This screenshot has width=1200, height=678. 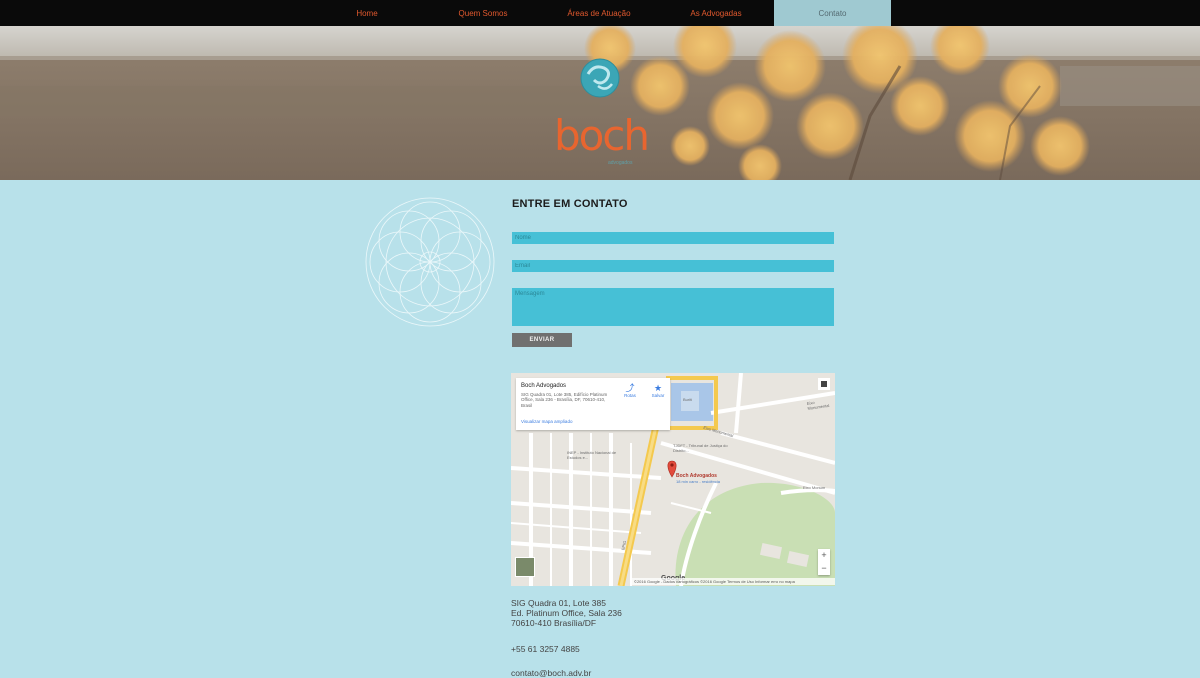 What do you see at coordinates (688, 399) in the screenshot?
I see `map-label-buriti: Buriti` at bounding box center [688, 399].